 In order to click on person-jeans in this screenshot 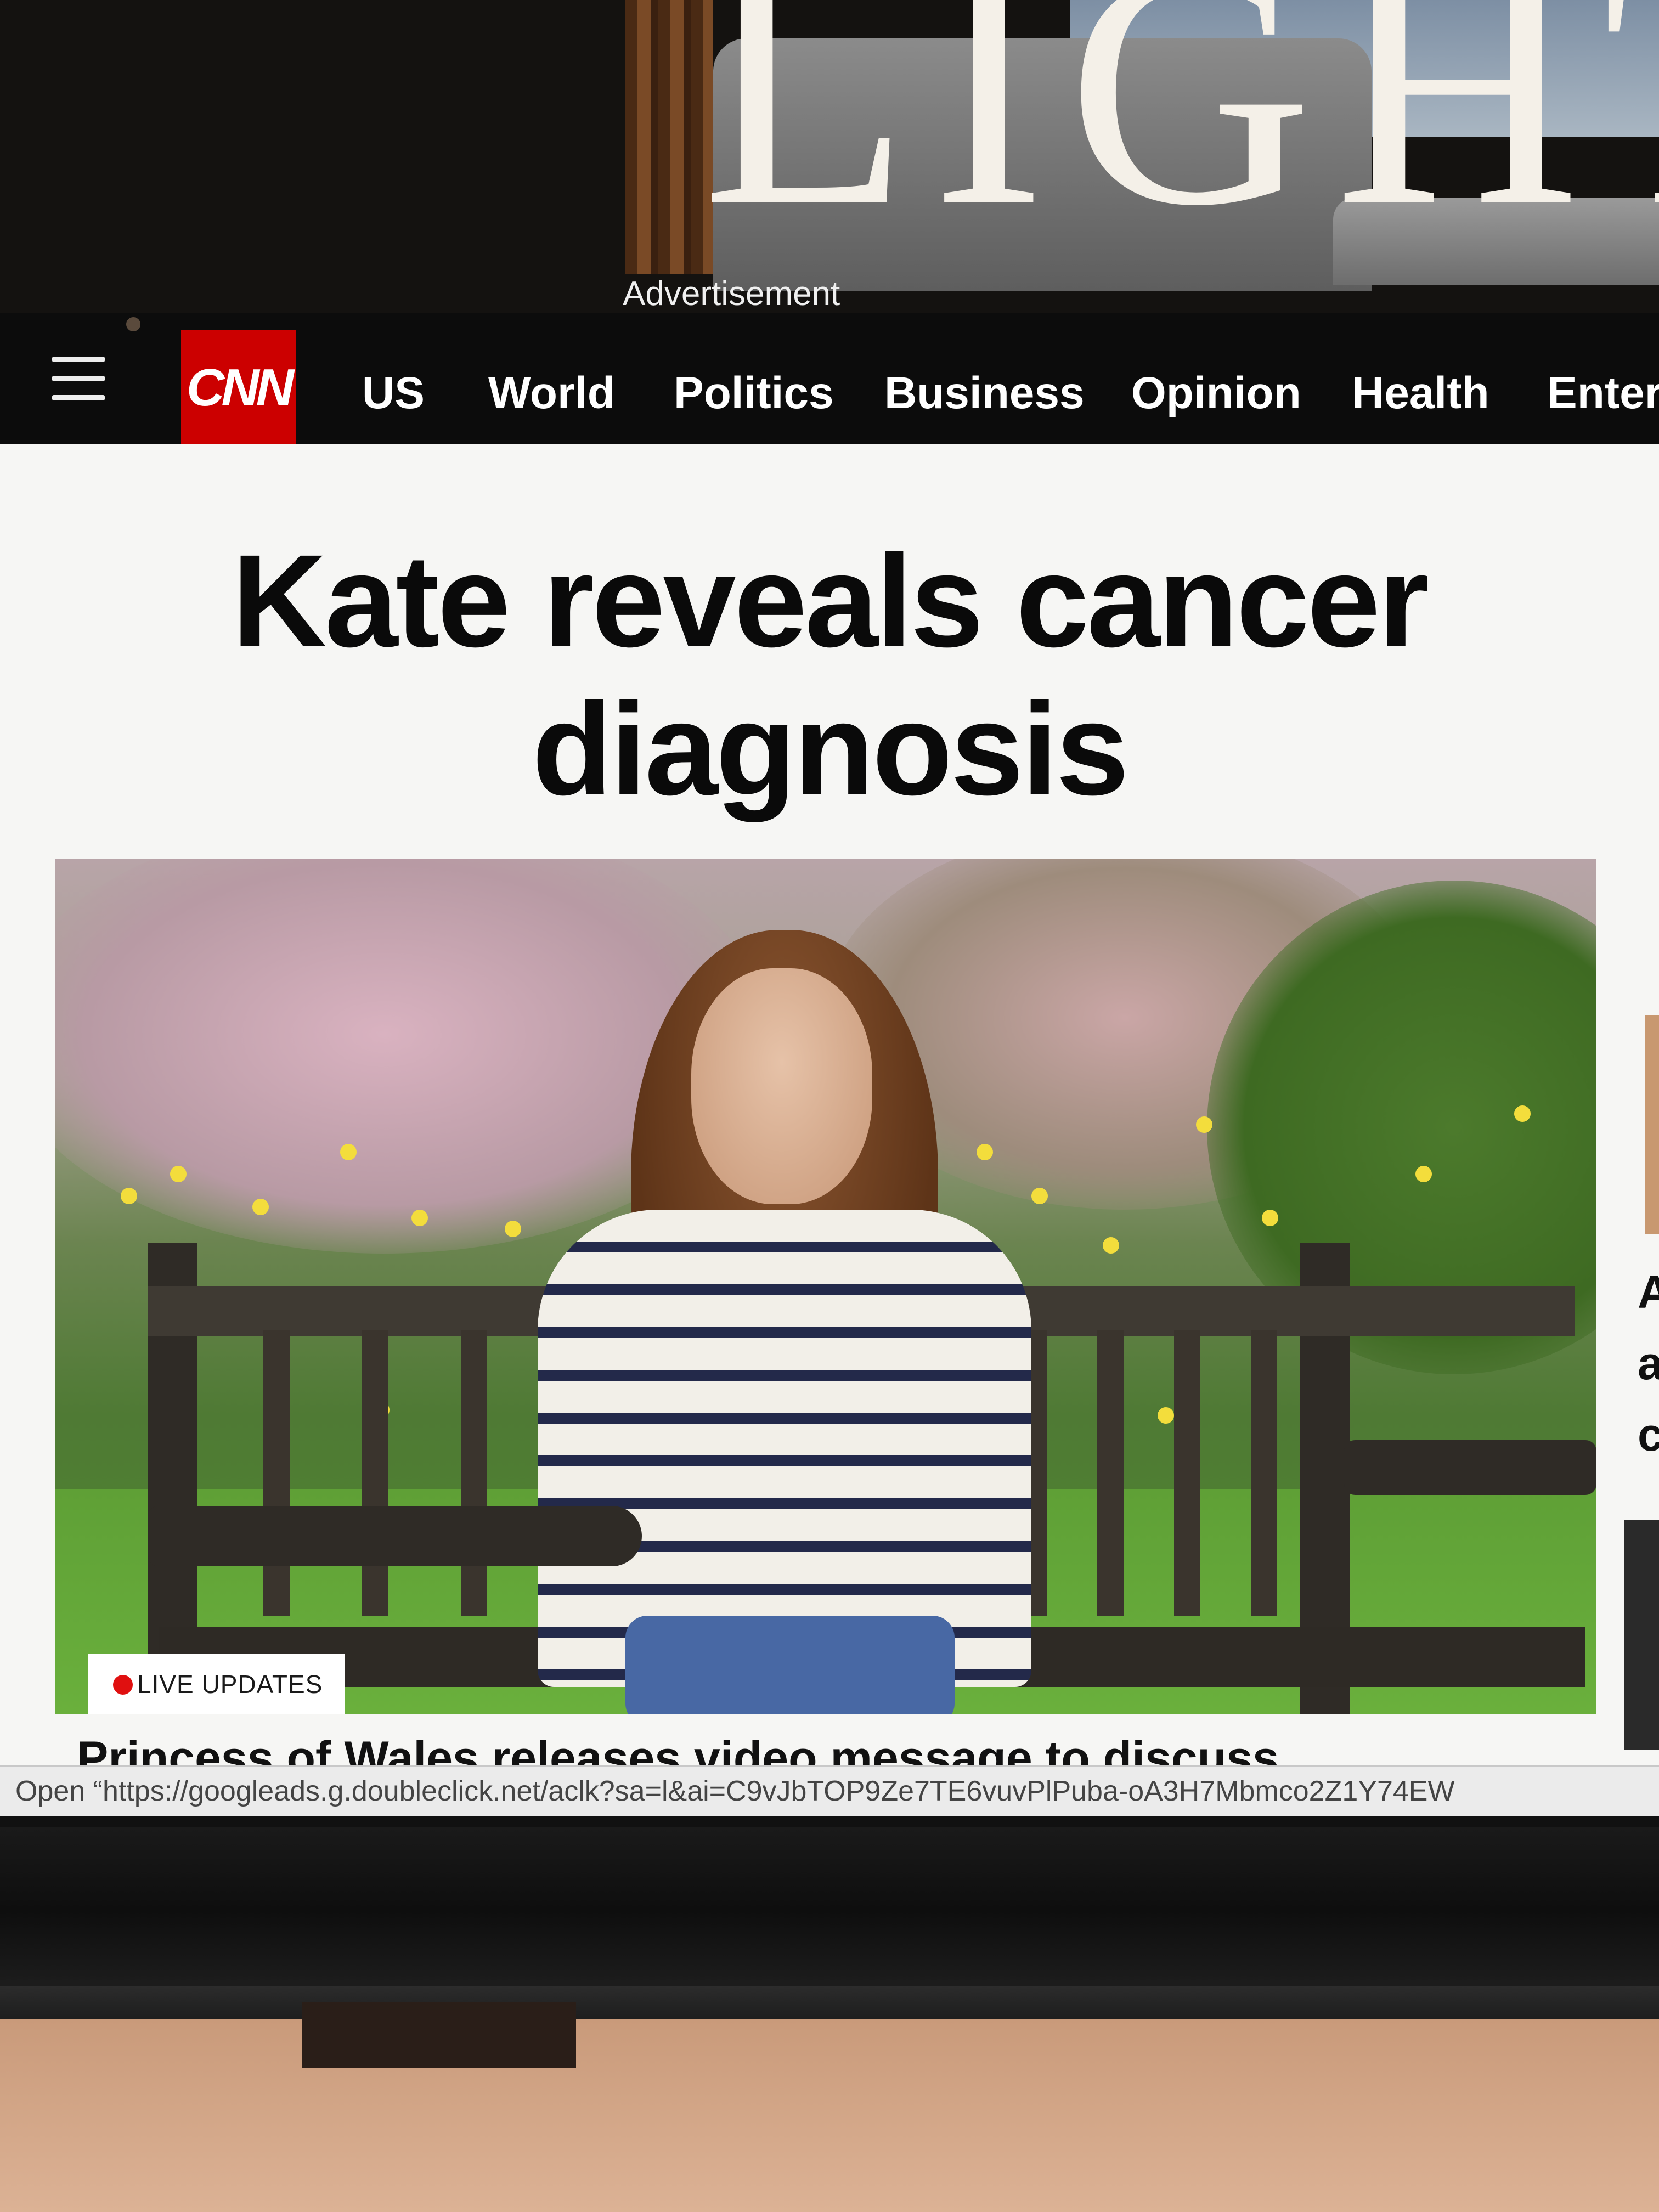, I will do `click(790, 1665)`.